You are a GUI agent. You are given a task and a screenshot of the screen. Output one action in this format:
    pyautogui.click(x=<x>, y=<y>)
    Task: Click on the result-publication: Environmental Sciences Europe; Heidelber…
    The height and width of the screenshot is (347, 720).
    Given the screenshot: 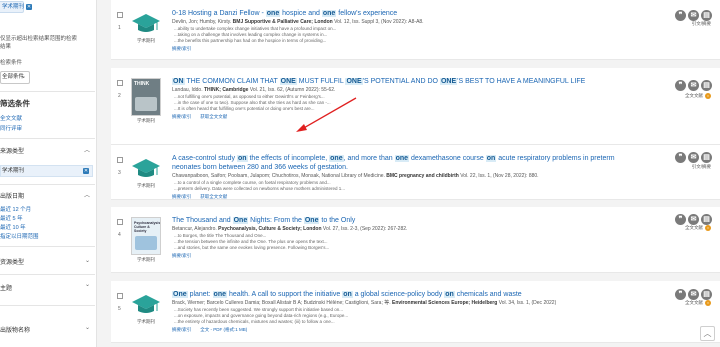 What is the action you would take?
    pyautogui.click(x=444, y=303)
    